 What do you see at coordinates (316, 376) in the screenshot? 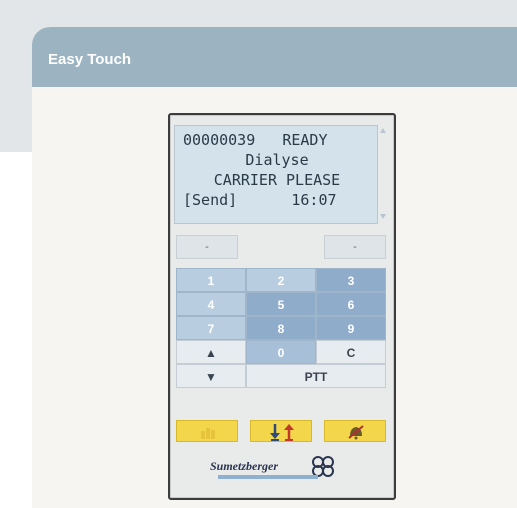
I see `key-ptt: PTT` at bounding box center [316, 376].